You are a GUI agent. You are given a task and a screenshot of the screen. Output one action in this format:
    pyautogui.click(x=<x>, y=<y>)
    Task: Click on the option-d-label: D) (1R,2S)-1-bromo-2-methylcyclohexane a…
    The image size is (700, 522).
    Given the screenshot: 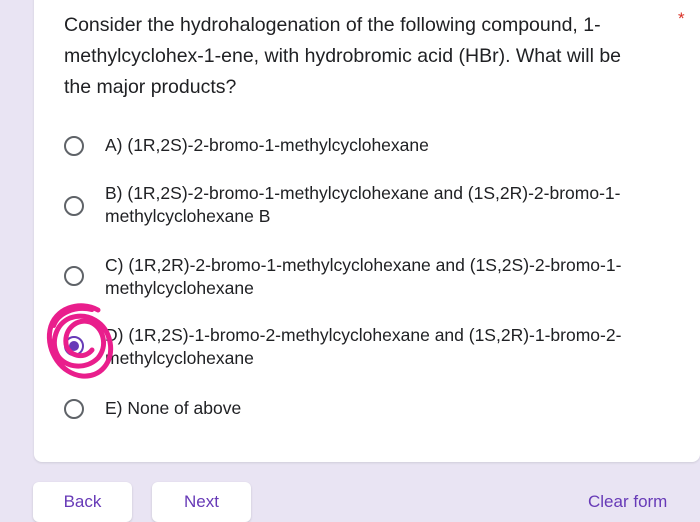 What is the action you would take?
    pyautogui.click(x=385, y=347)
    